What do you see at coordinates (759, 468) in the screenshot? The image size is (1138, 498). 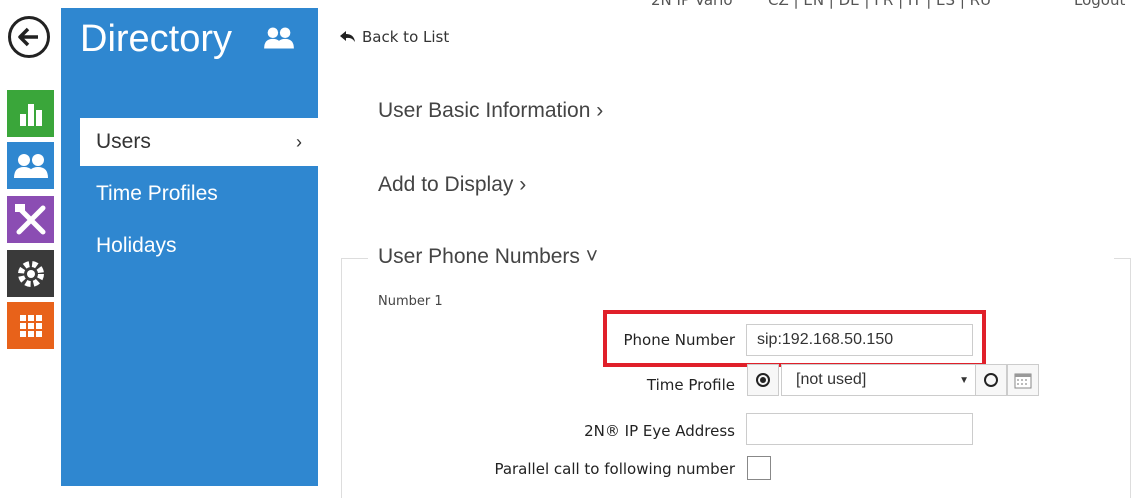 I see `parallel-call-checkbox` at bounding box center [759, 468].